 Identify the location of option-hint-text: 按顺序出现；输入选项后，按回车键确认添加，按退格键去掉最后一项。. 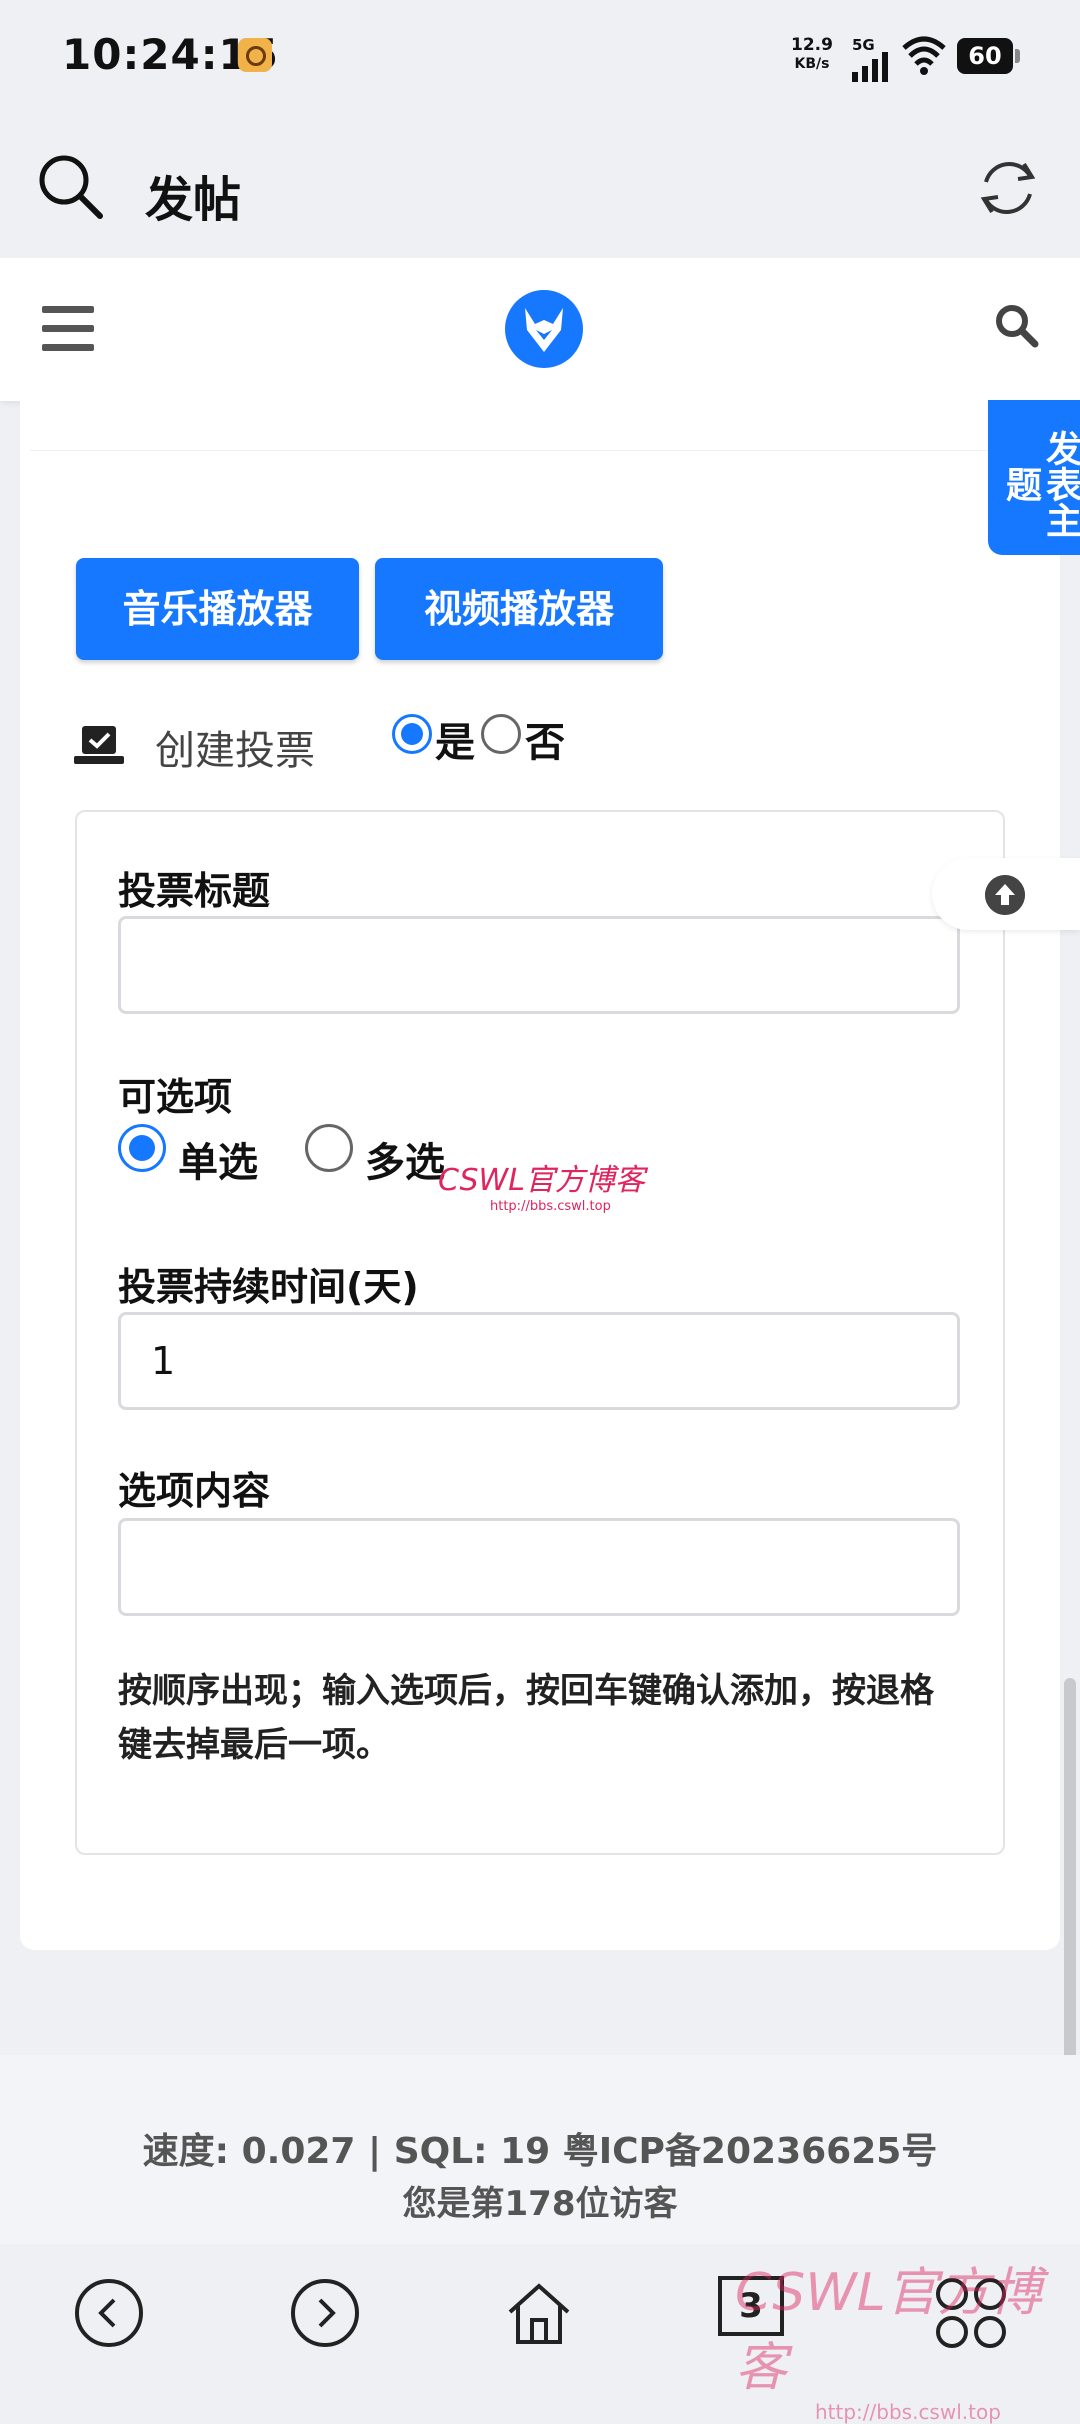
(526, 1718).